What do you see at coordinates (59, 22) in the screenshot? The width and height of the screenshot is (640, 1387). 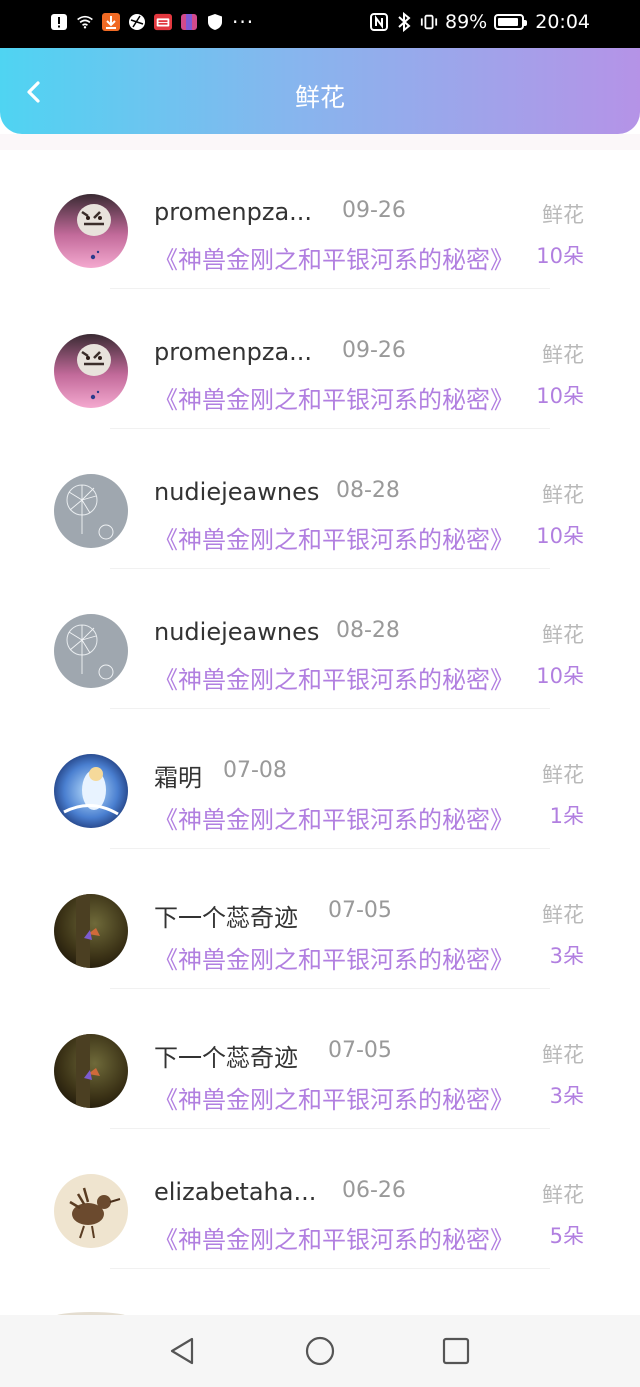 I see `alert-icon` at bounding box center [59, 22].